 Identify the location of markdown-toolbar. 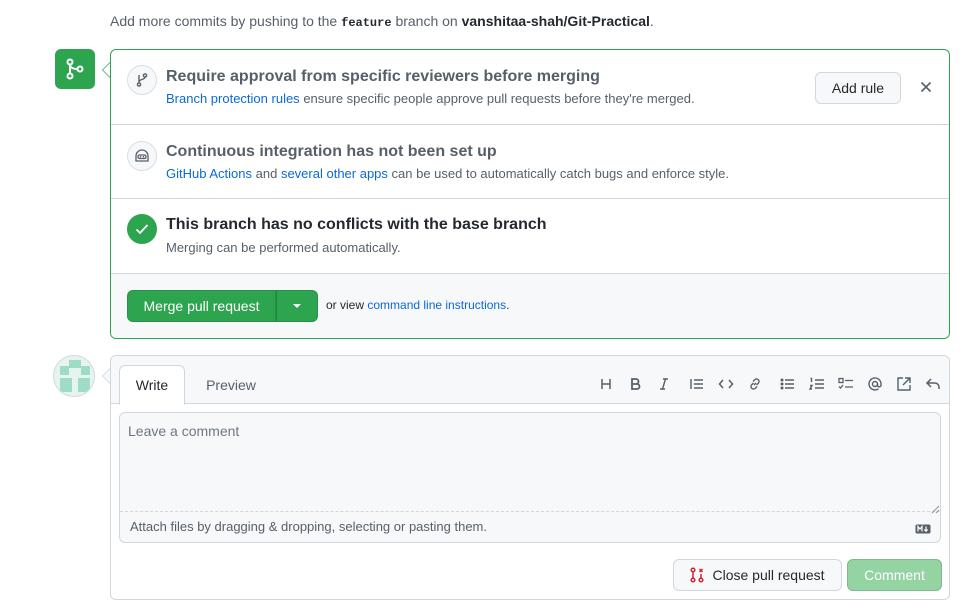
(769, 384).